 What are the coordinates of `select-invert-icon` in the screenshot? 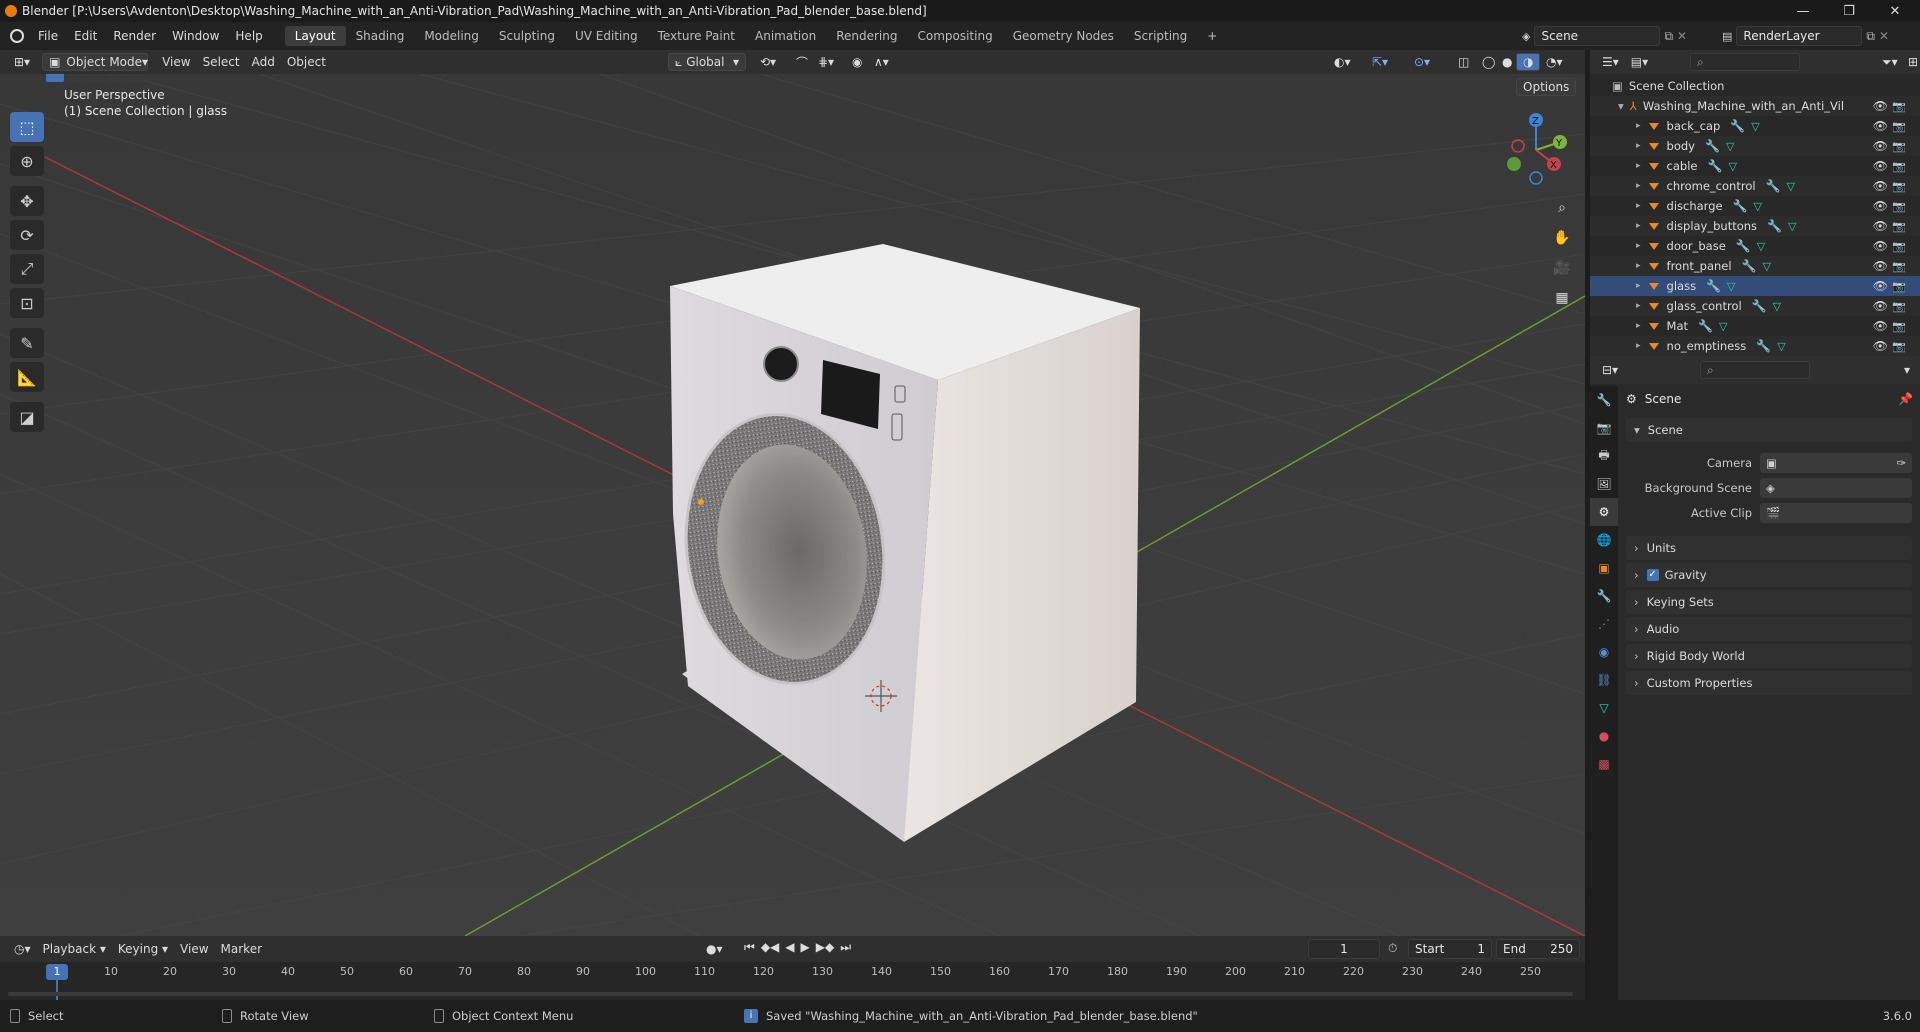 It's located at (115, 78).